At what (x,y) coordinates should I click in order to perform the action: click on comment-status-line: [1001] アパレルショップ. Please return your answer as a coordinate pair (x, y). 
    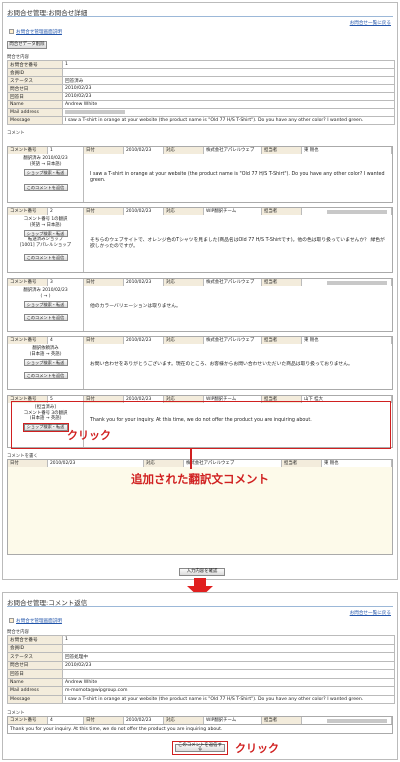
    Looking at the image, I should click on (45, 245).